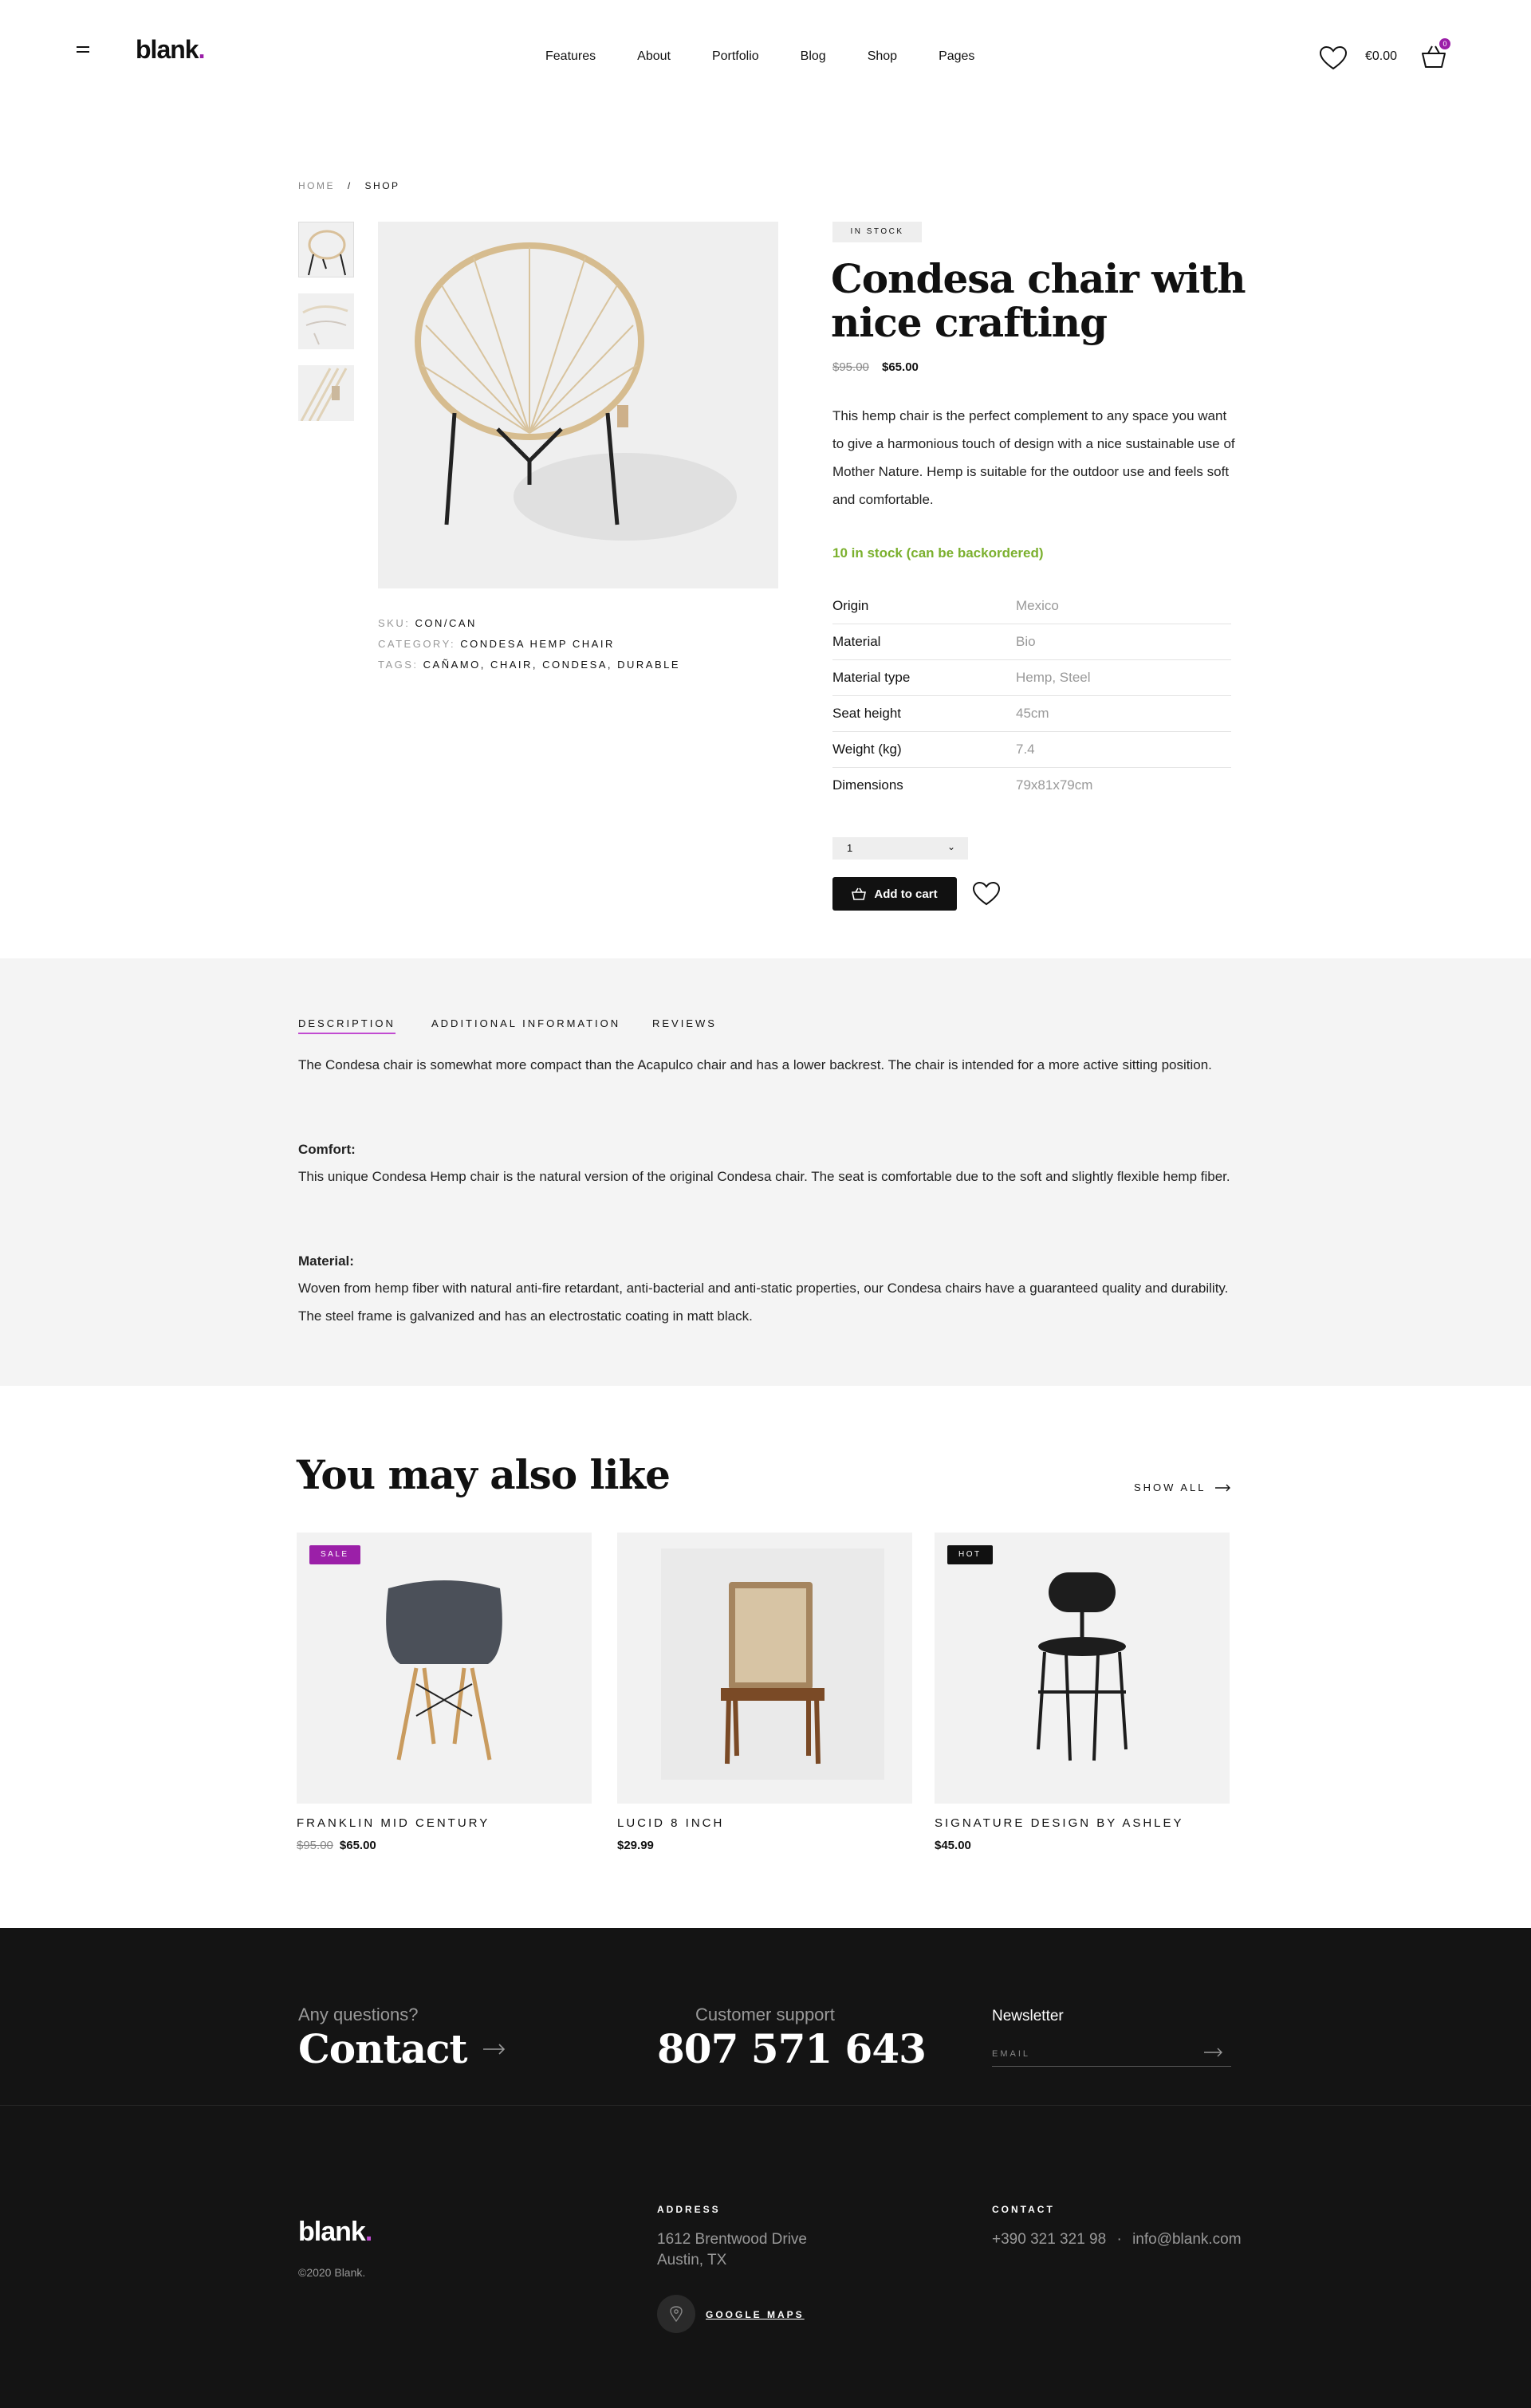 Image resolution: width=1531 pixels, height=2408 pixels. I want to click on quantity-value: 1, so click(850, 848).